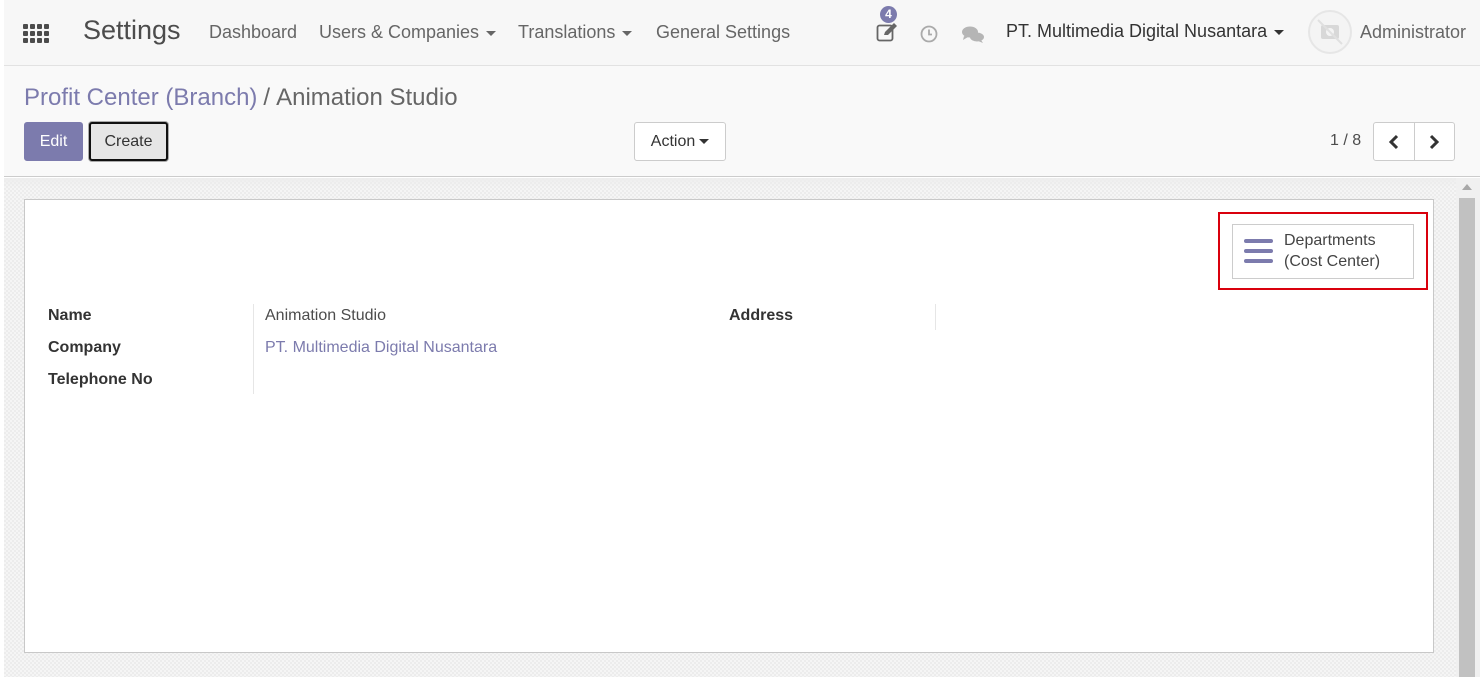 The image size is (1480, 677). What do you see at coordinates (730, 183) in the screenshot?
I see `content-shade` at bounding box center [730, 183].